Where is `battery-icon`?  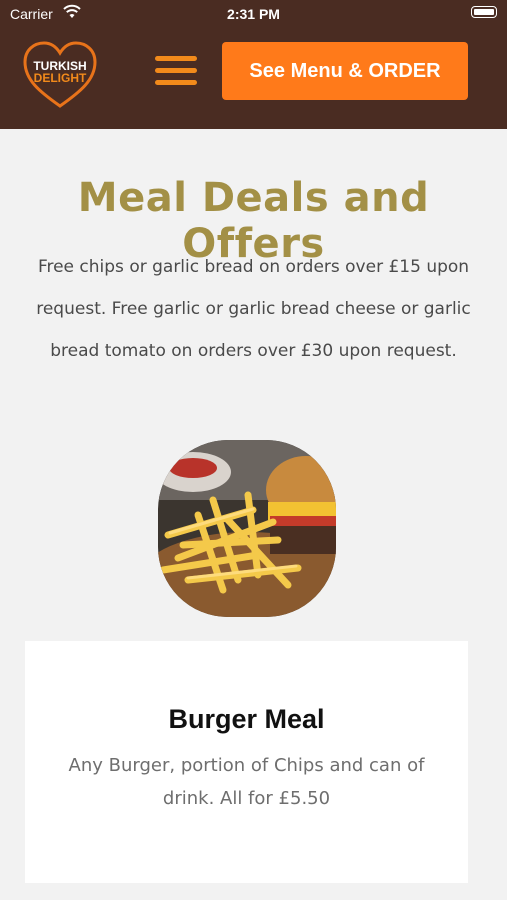
battery-icon is located at coordinates (484, 12).